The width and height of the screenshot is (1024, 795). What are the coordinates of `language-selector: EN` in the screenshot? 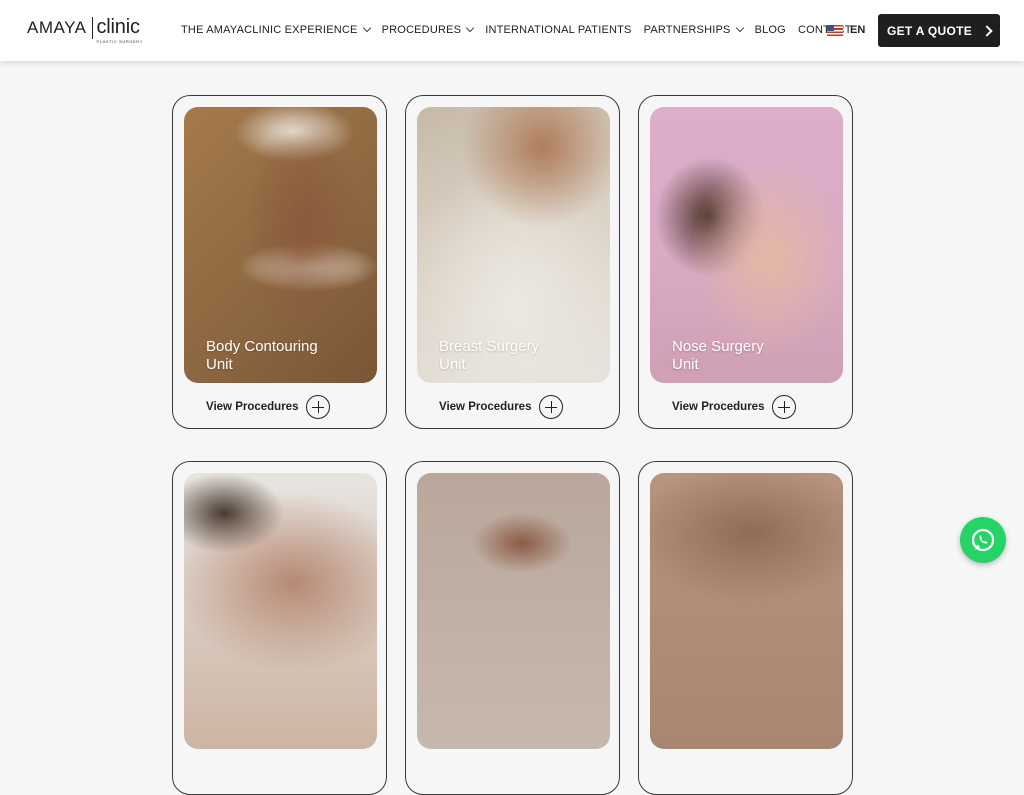 It's located at (846, 30).